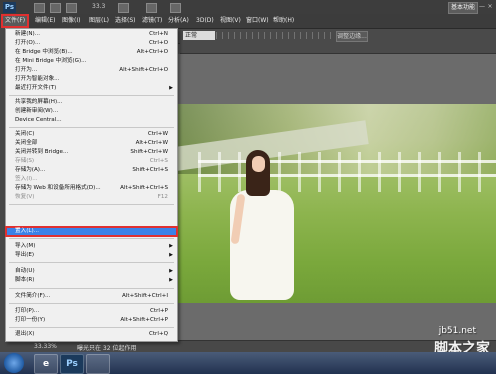 This screenshot has width=496, height=374. I want to click on menu-item-save-for-web: 存储为 Web 和设备所用格式(D)... Alt+Shift+Ctrl+S, so click(91, 188).